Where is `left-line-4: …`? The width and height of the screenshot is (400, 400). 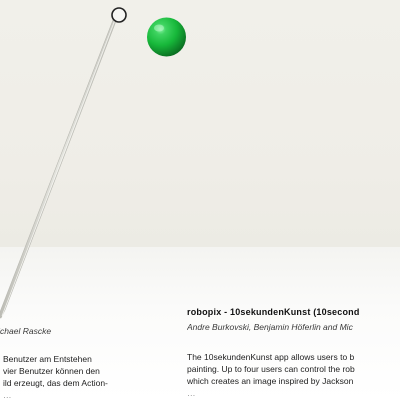
left-line-4: … is located at coordinates (7, 395).